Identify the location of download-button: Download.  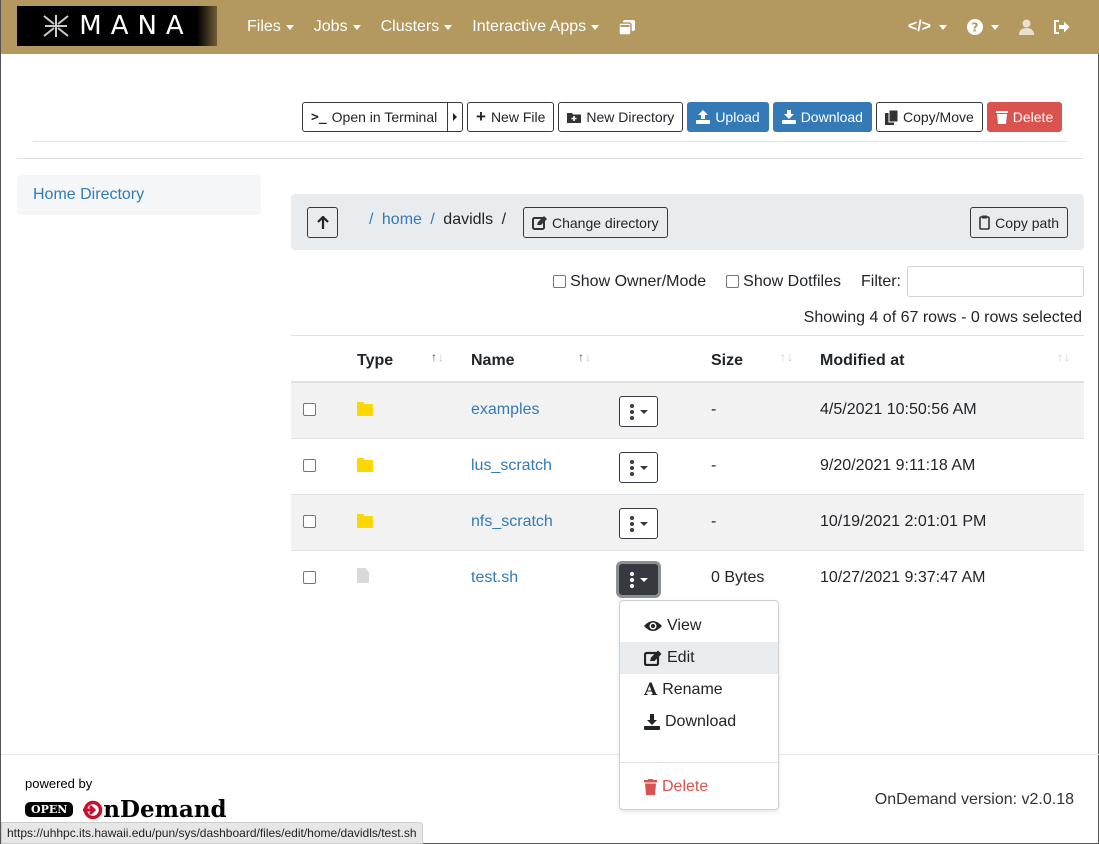
(822, 117).